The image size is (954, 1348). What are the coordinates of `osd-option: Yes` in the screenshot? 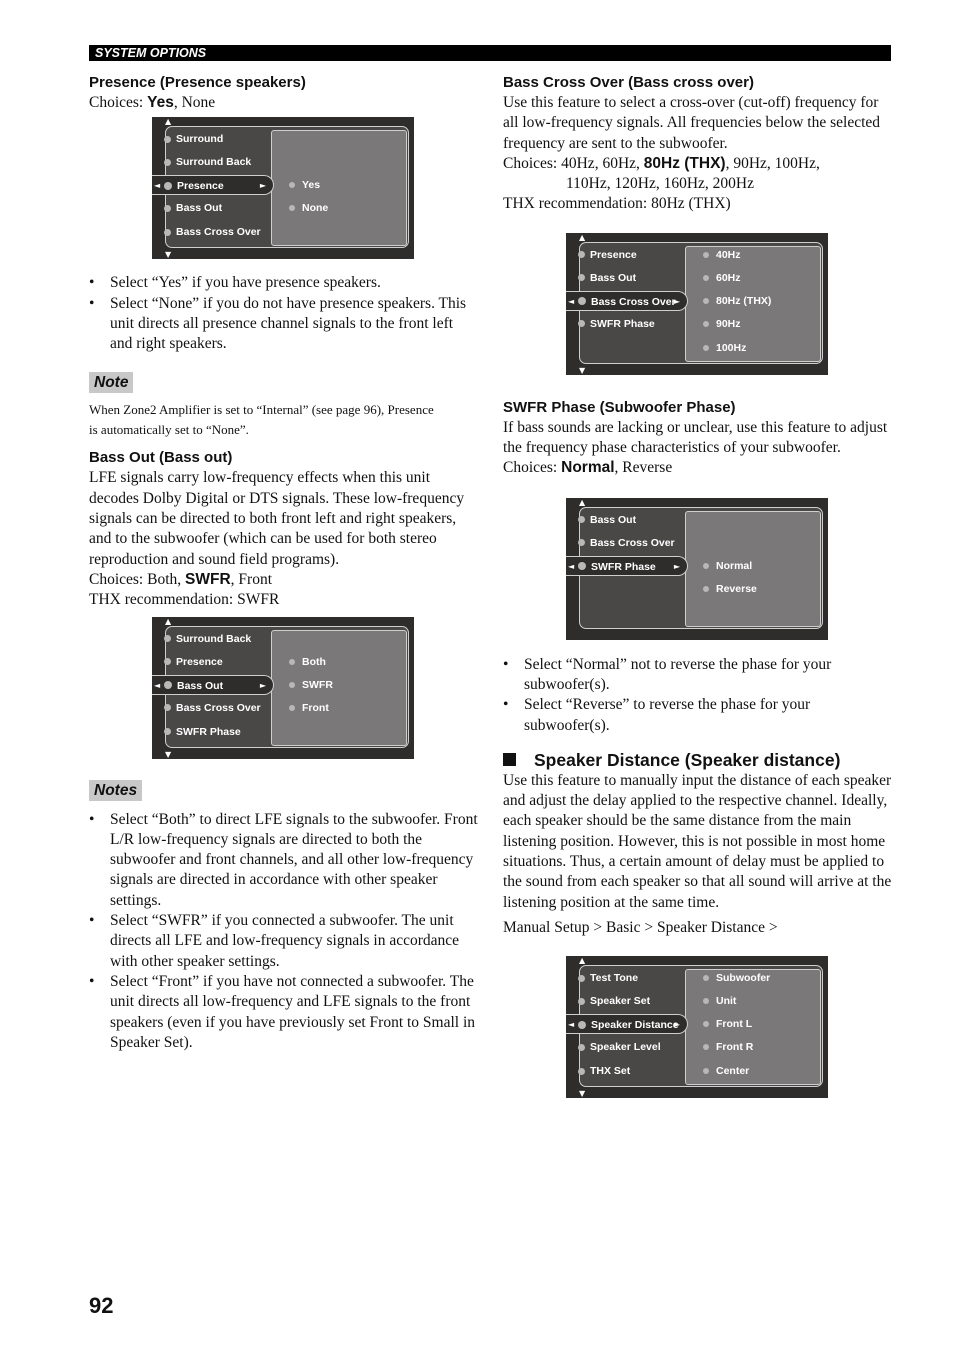 It's located at (304, 185).